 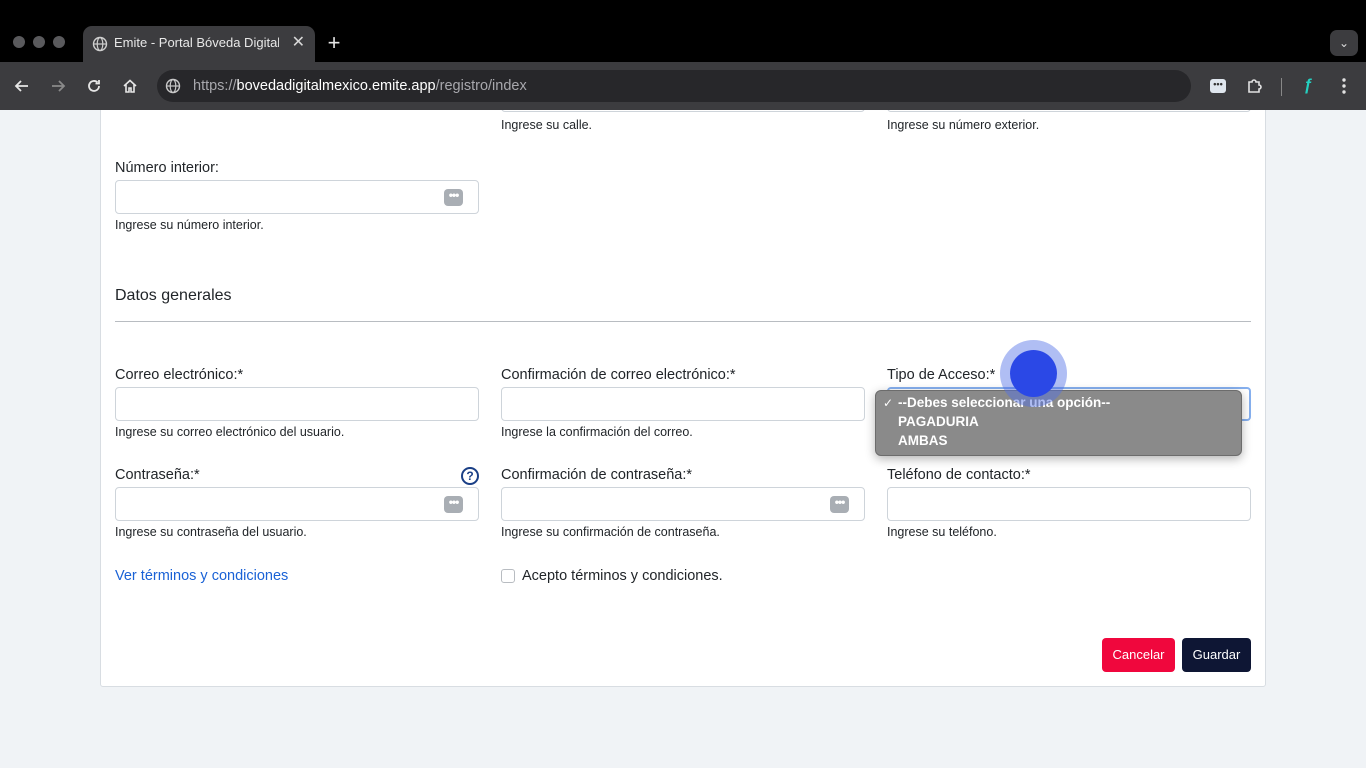 What do you see at coordinates (1216, 655) in the screenshot?
I see `save-button: Guardar` at bounding box center [1216, 655].